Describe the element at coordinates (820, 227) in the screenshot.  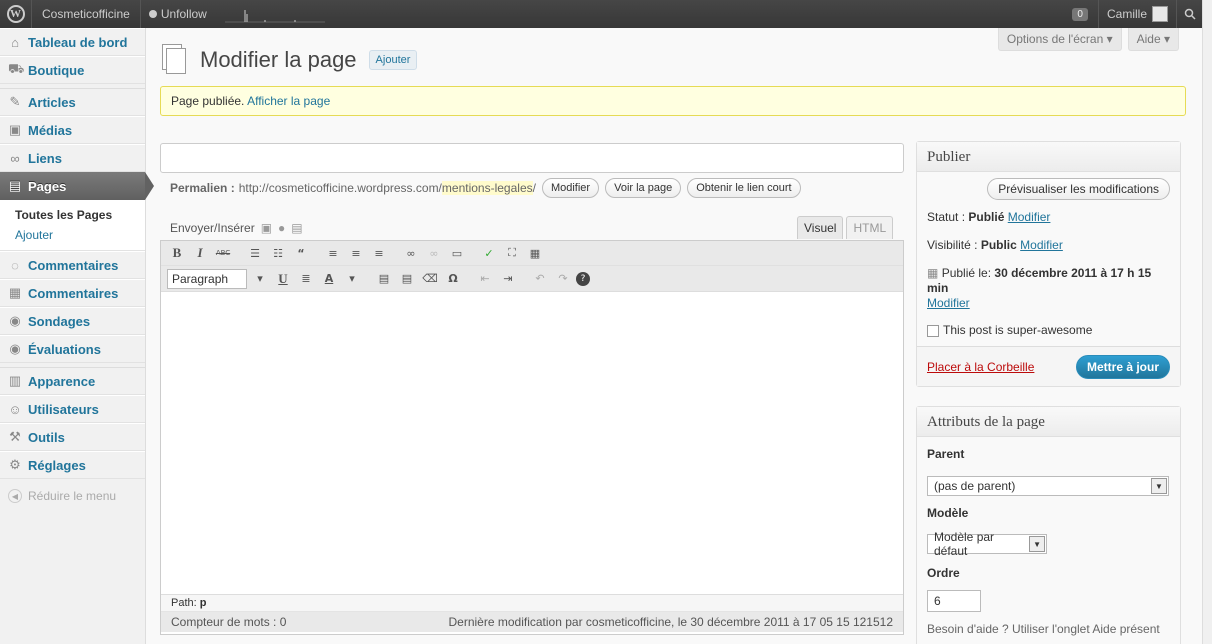
I see `tab-visual: Visuel` at that location.